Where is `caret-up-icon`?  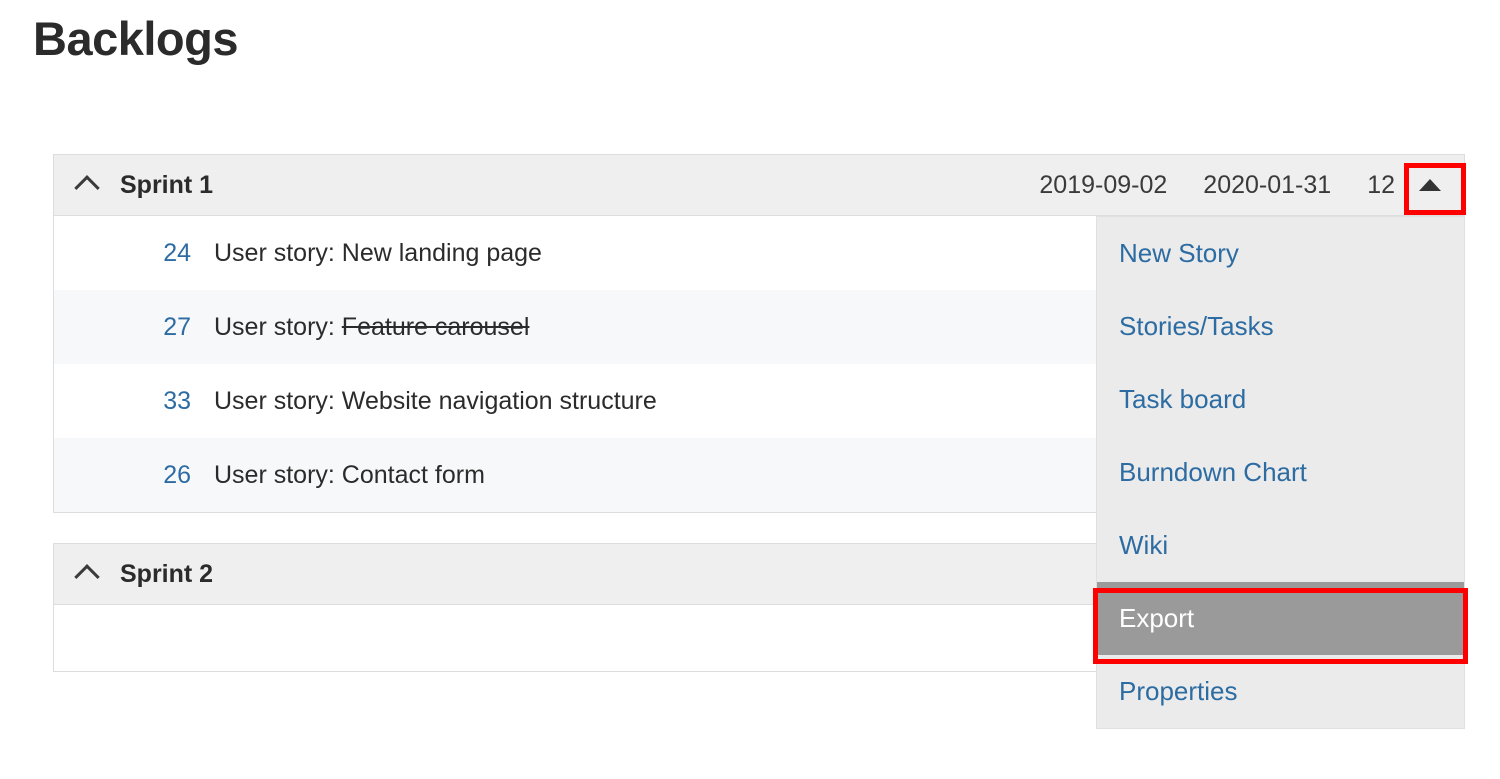
caret-up-icon is located at coordinates (1430, 185).